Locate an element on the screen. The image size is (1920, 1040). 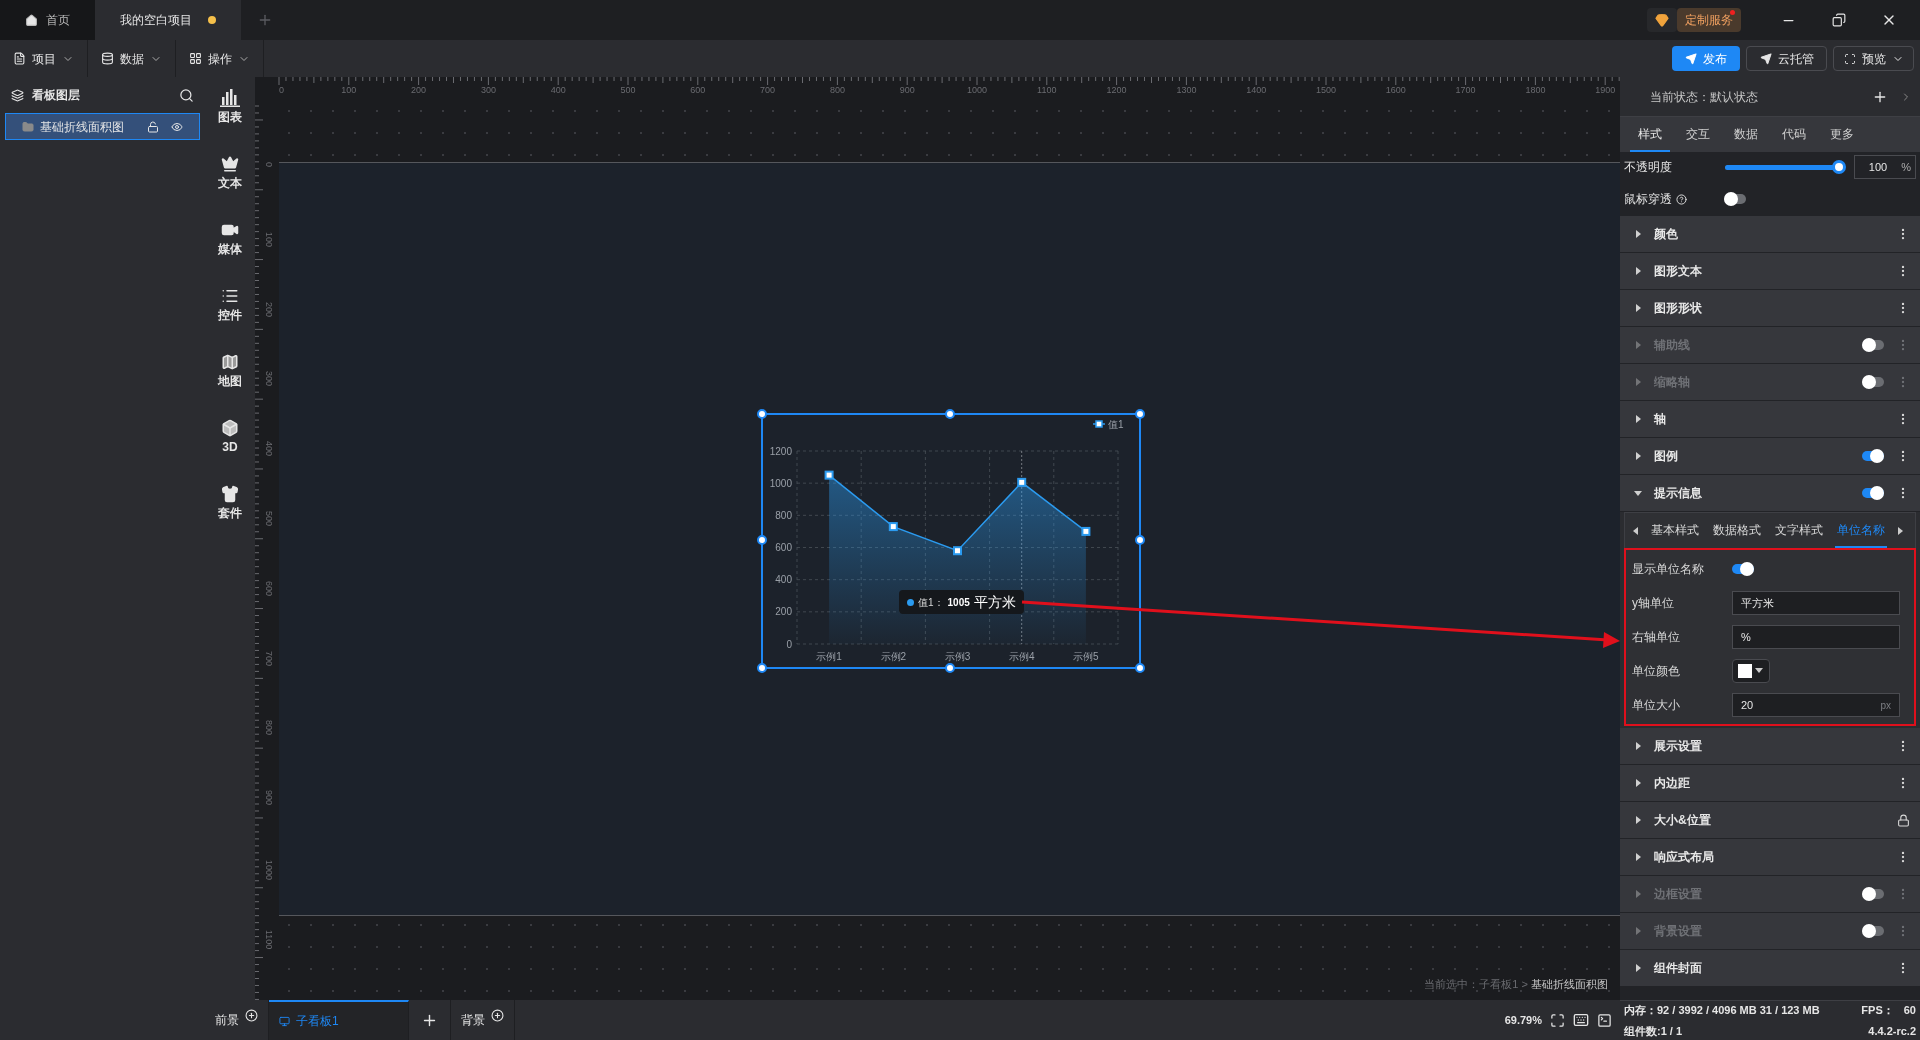
section-title: 大小&位置 is located at coordinates (1683, 820).